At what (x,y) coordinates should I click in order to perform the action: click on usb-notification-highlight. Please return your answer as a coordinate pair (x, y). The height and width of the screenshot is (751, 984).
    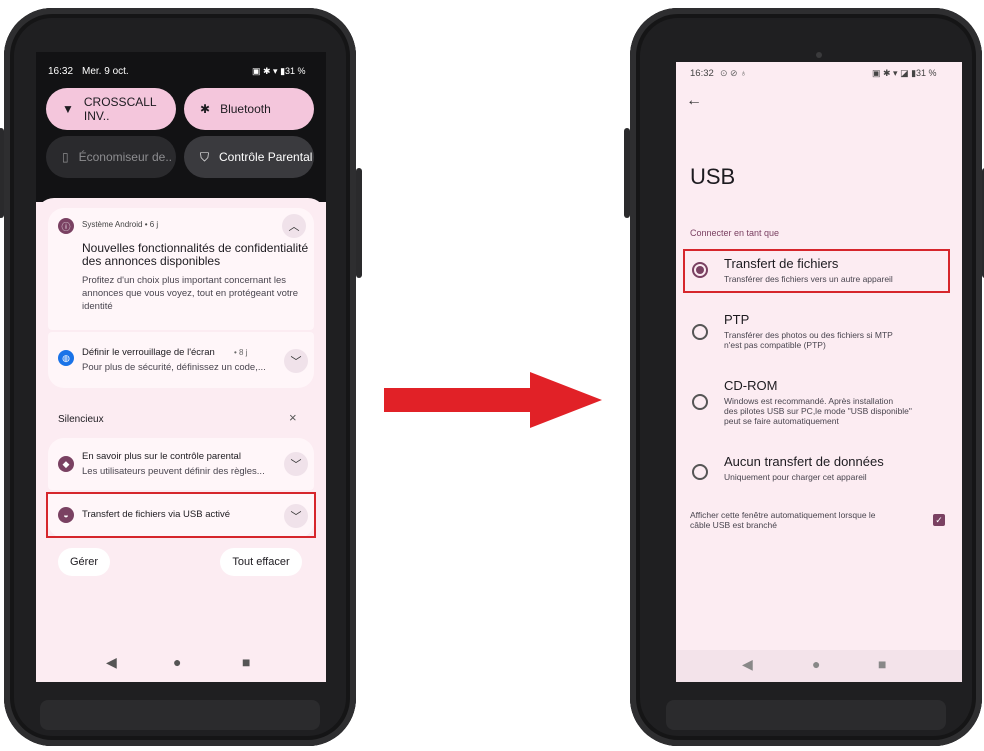
    Looking at the image, I should click on (181, 515).